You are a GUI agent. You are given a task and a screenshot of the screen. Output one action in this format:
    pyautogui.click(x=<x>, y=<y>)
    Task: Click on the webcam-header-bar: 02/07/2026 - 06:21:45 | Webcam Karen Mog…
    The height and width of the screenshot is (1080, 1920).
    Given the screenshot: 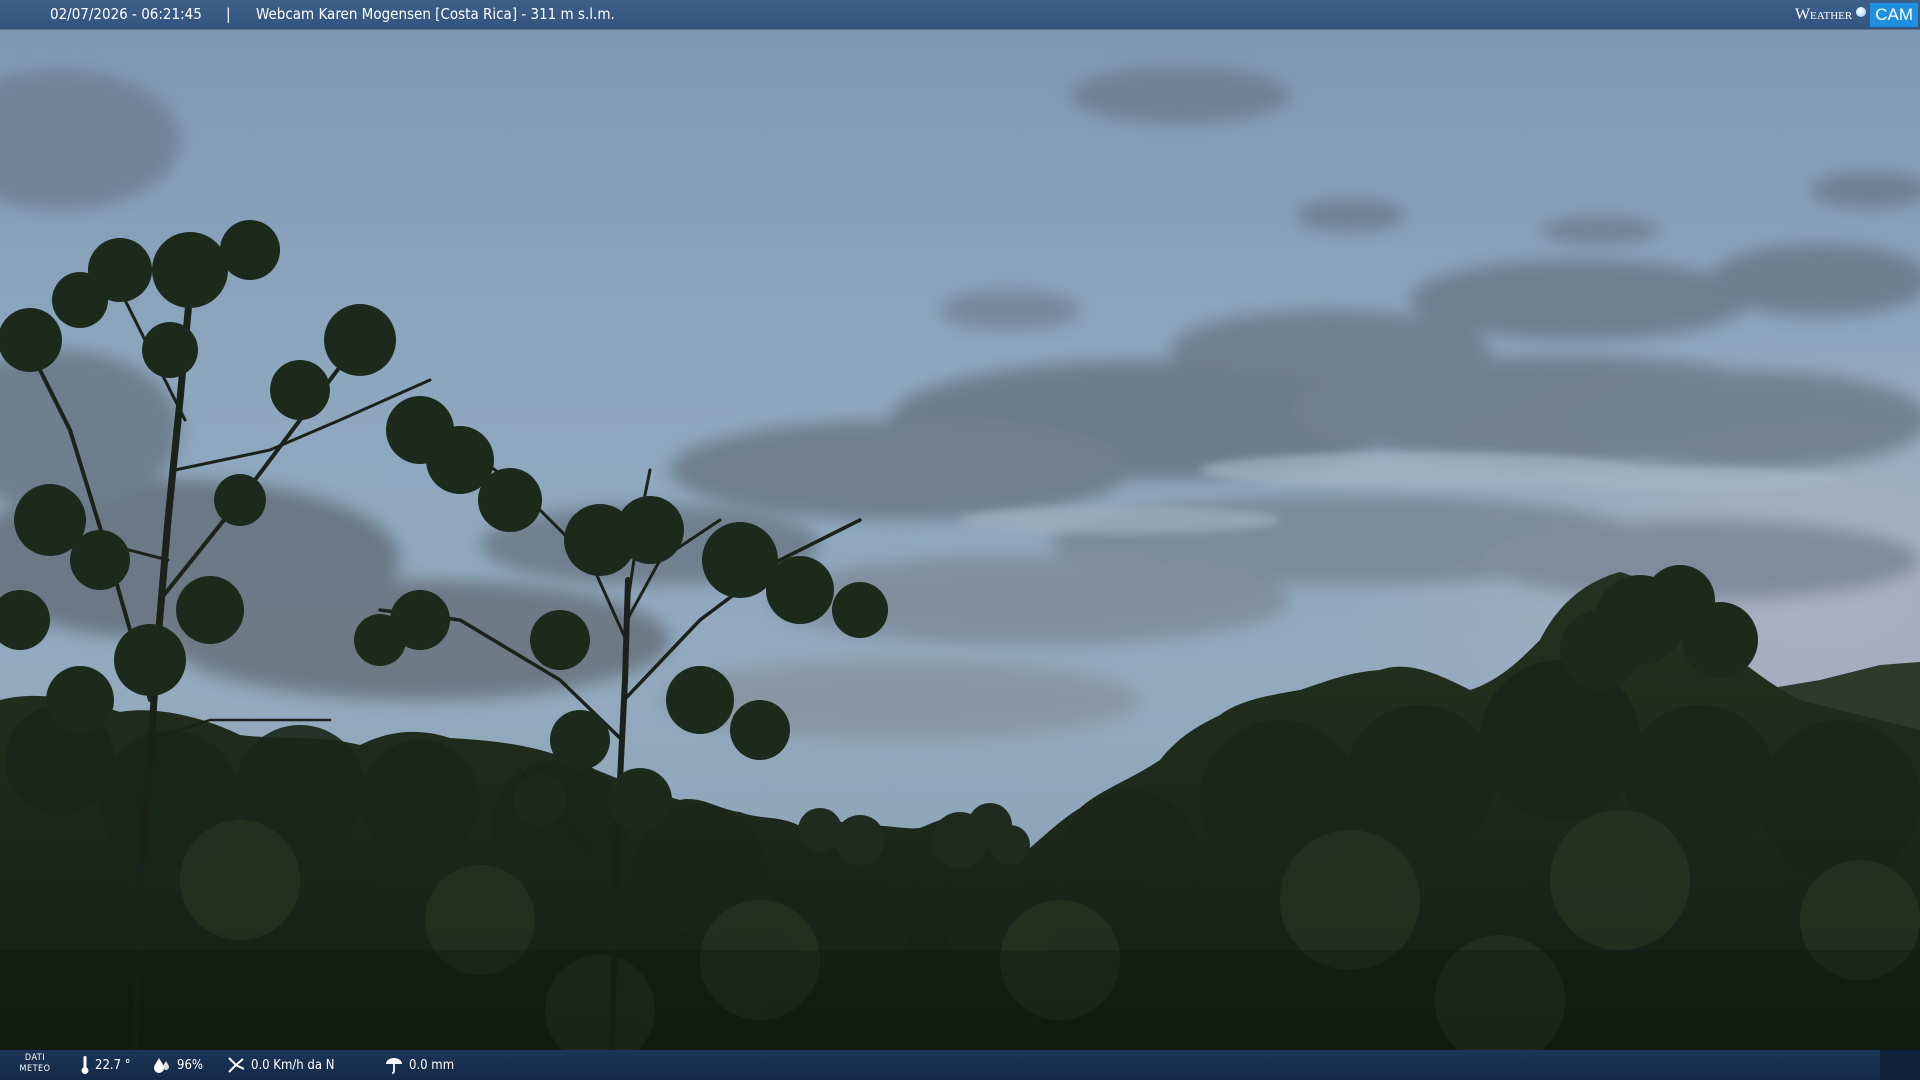 What is the action you would take?
    pyautogui.click(x=960, y=14)
    